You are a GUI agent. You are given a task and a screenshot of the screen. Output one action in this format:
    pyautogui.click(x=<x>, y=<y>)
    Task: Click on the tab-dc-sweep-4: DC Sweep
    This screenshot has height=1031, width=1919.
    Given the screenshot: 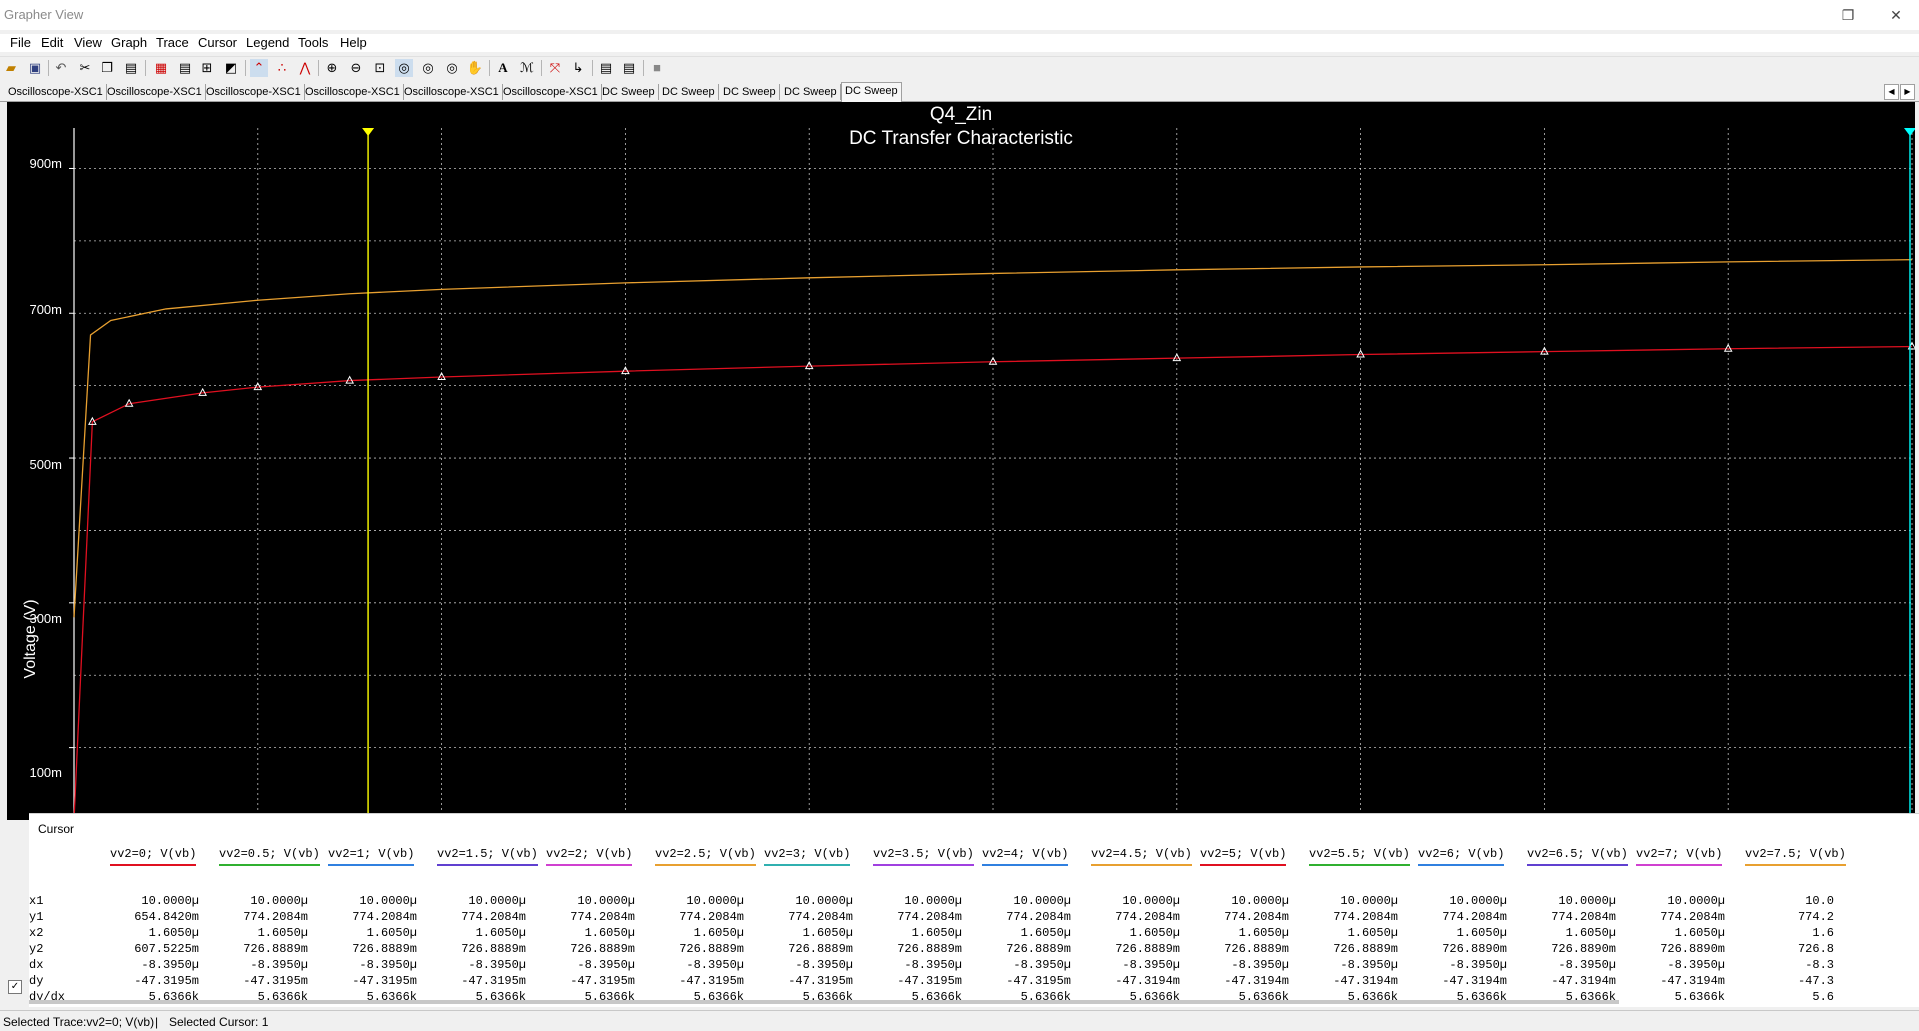 What is the action you would take?
    pyautogui.click(x=811, y=92)
    